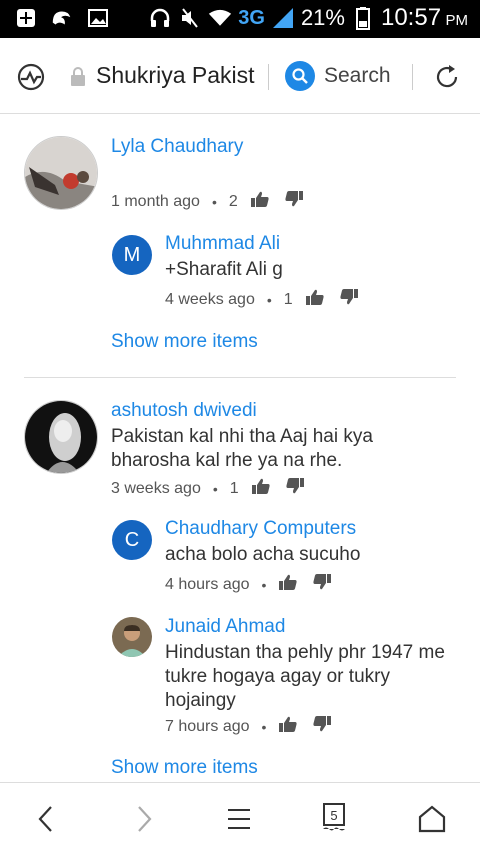 The height and width of the screenshot is (854, 480). What do you see at coordinates (334, 815) in the screenshot?
I see `tab-count: 5` at bounding box center [334, 815].